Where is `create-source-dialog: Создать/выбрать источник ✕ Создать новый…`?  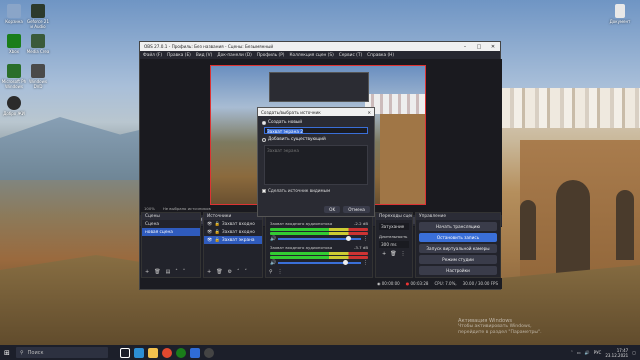
create-source-dialog: Создать/выбрать источник ✕ Создать новый… is located at coordinates (316, 162).